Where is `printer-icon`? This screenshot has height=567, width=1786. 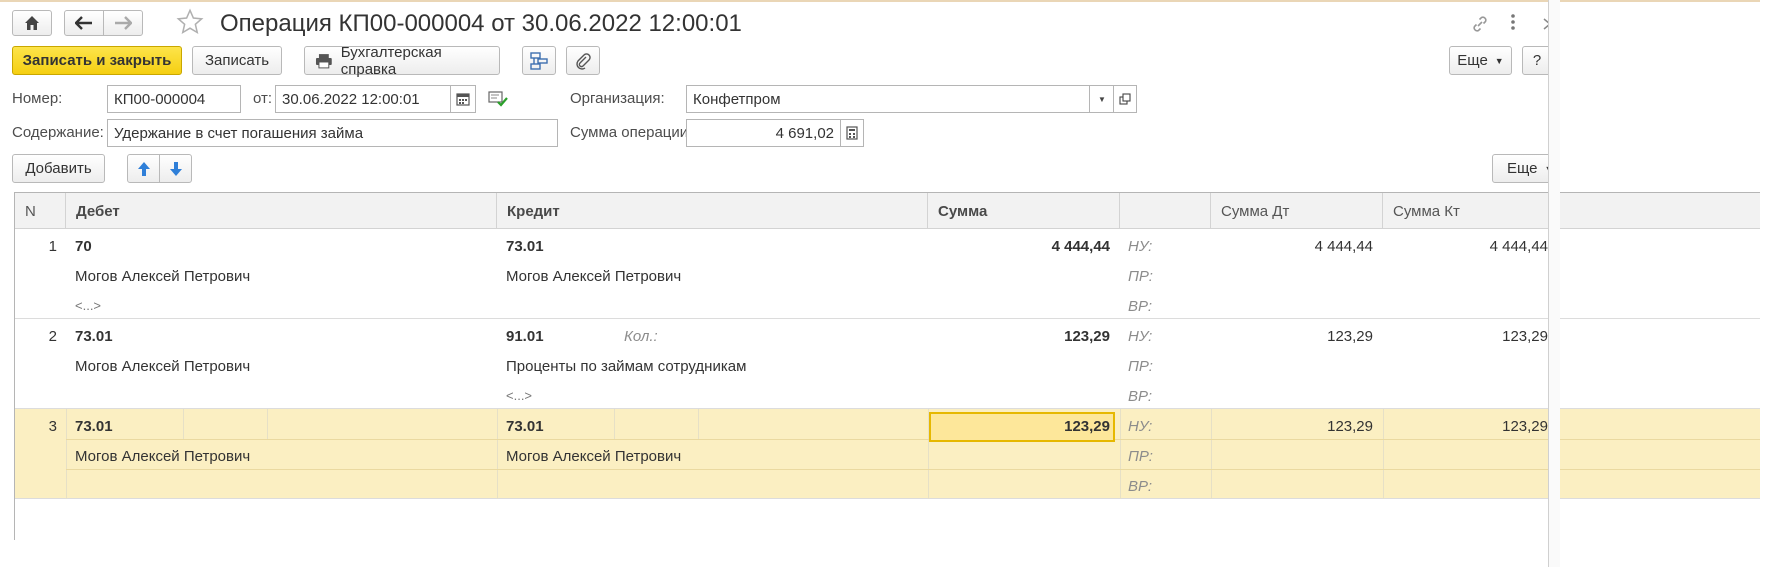 printer-icon is located at coordinates (323, 60).